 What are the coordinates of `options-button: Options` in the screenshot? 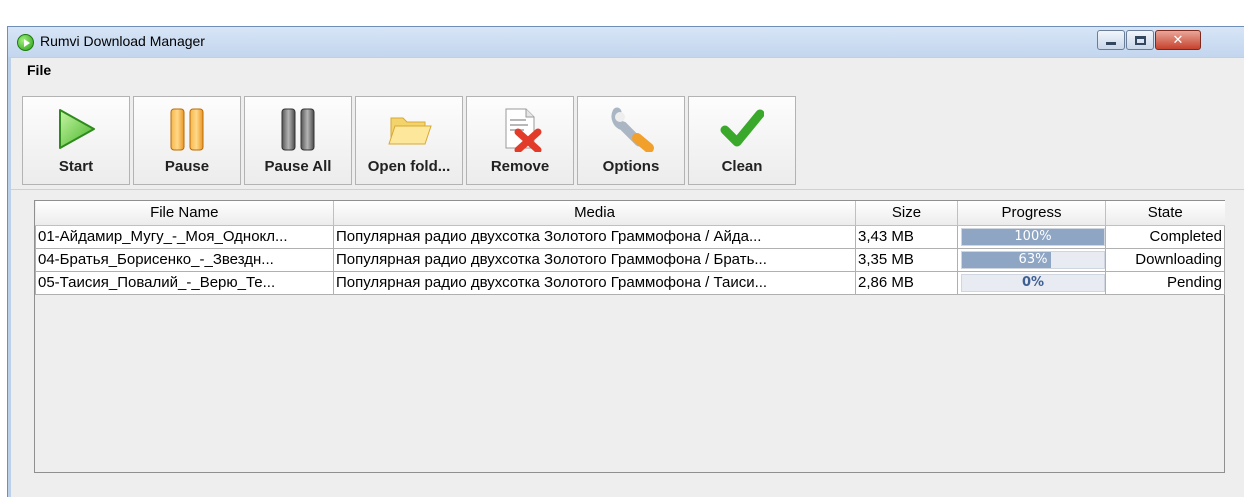 It's located at (631, 140).